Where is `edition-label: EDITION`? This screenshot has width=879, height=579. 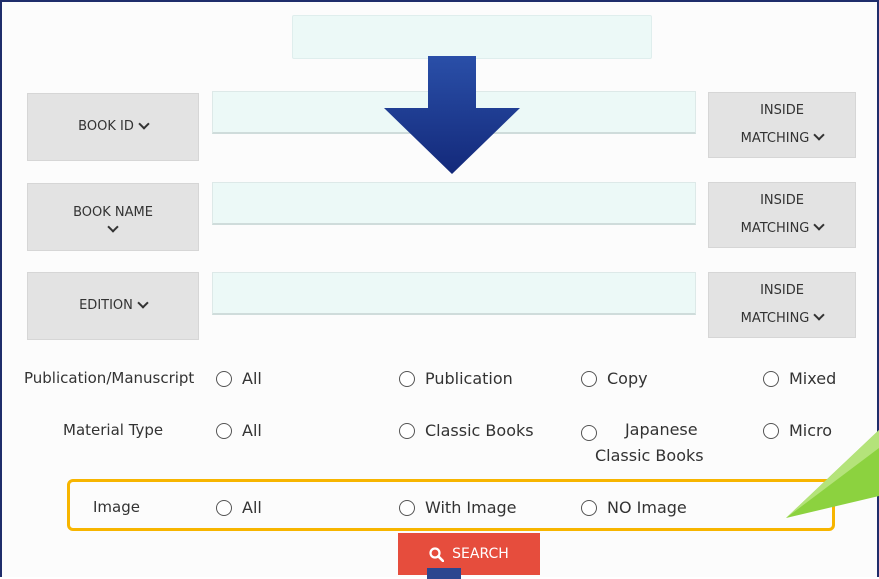
edition-label: EDITION is located at coordinates (106, 305).